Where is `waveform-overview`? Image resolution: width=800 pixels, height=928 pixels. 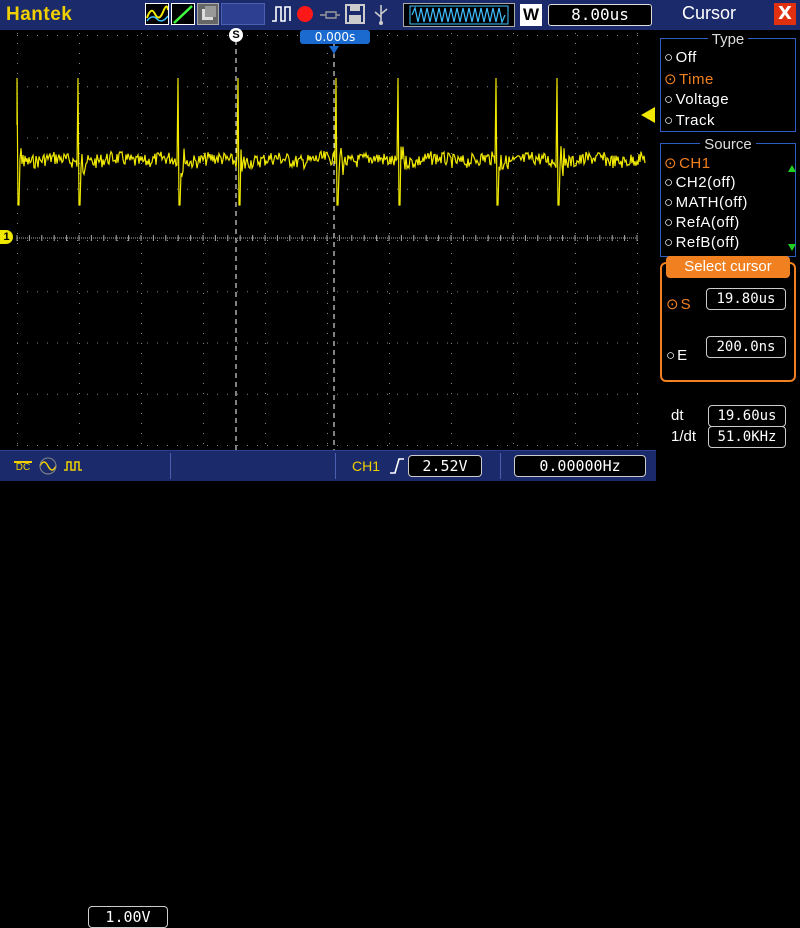 waveform-overview is located at coordinates (459, 15).